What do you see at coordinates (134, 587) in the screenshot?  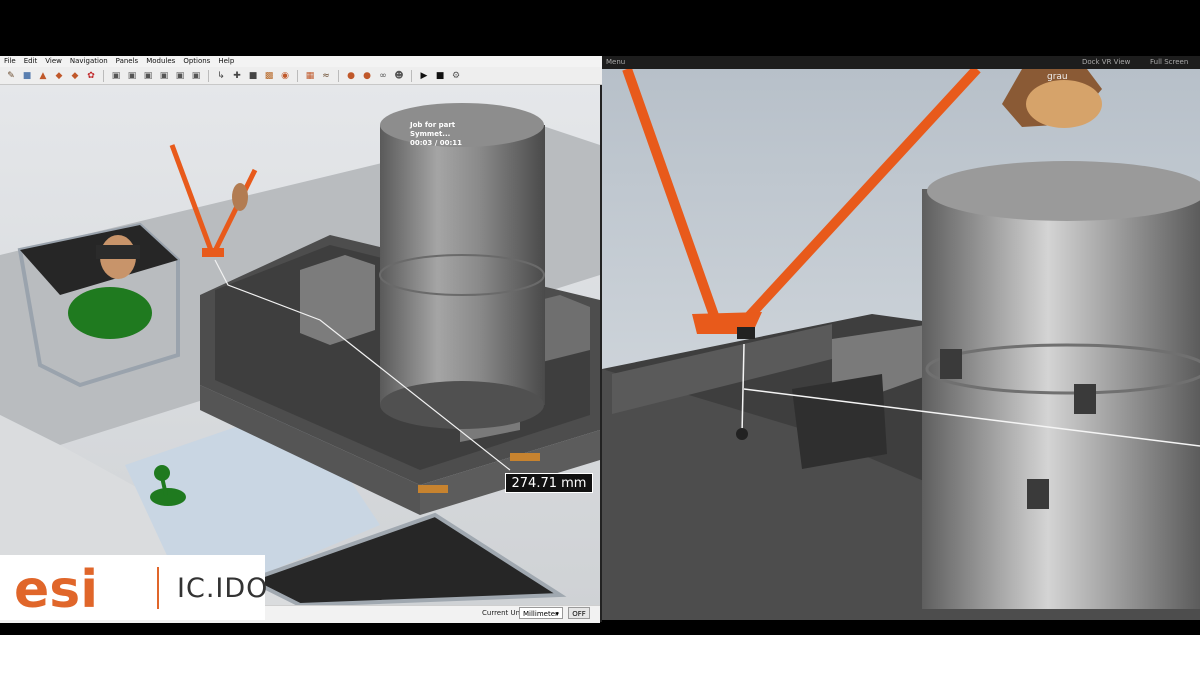 I see `esi-logo: esi IC.IDO` at bounding box center [134, 587].